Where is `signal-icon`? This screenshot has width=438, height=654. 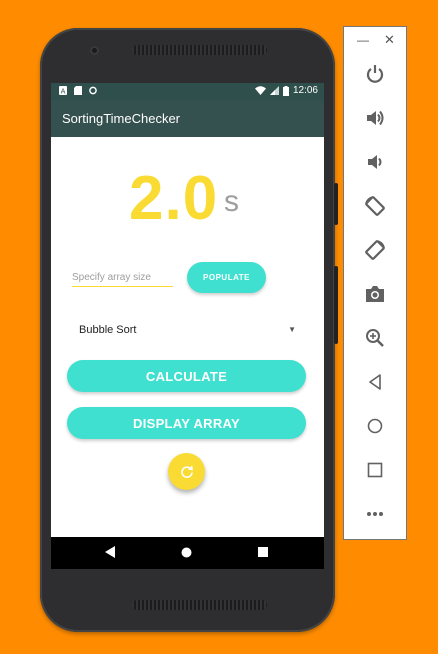
signal-icon is located at coordinates (274, 90).